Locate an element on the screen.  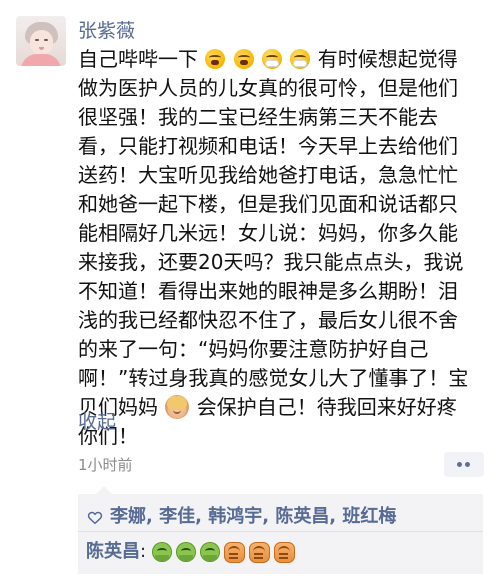
comment-row: 陈英昌 : is located at coordinates (192, 552).